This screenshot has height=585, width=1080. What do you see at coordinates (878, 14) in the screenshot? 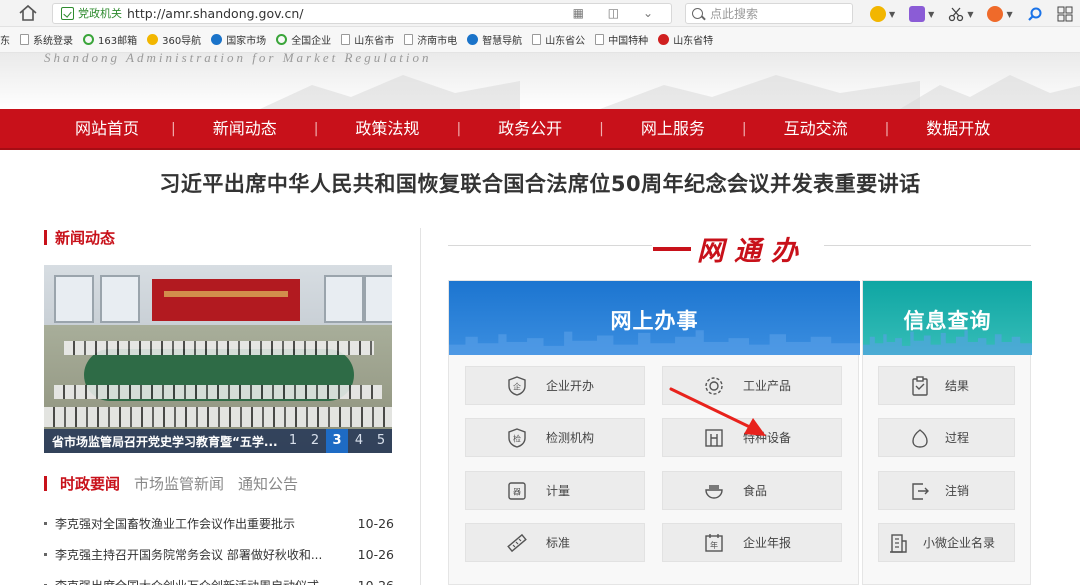
I see `coin-extension-icon` at bounding box center [878, 14].